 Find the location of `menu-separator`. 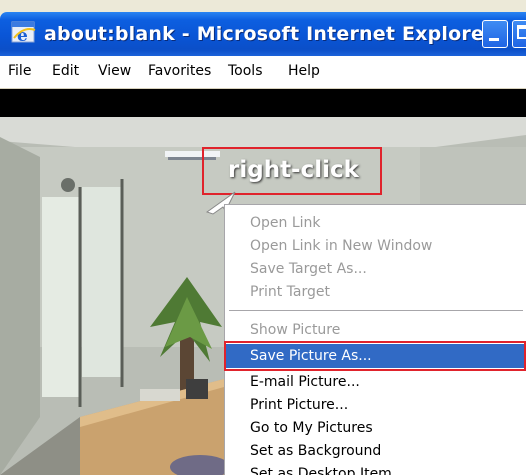

menu-separator is located at coordinates (376, 311).